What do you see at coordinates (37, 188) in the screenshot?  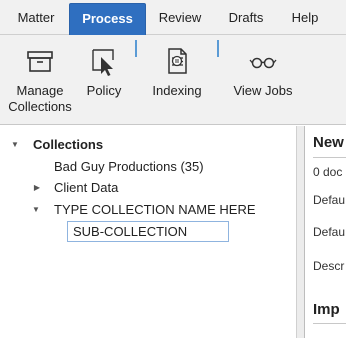 I see `collapsed-caret-icon: ▶` at bounding box center [37, 188].